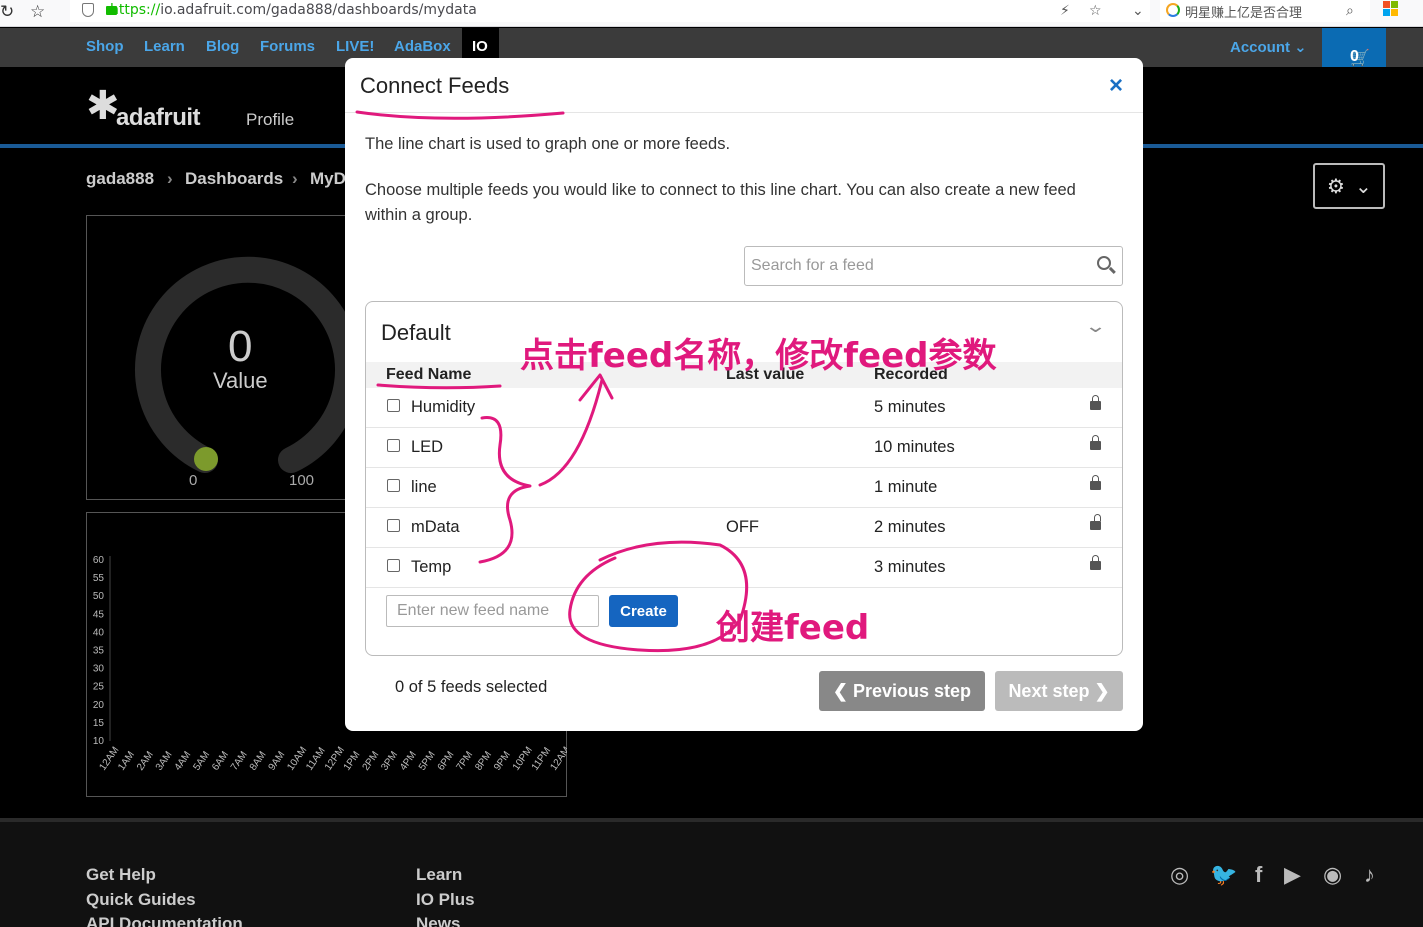 This screenshot has height=927, width=1423. I want to click on feed-row-temp: Temp 3 minutes, so click(744, 568).